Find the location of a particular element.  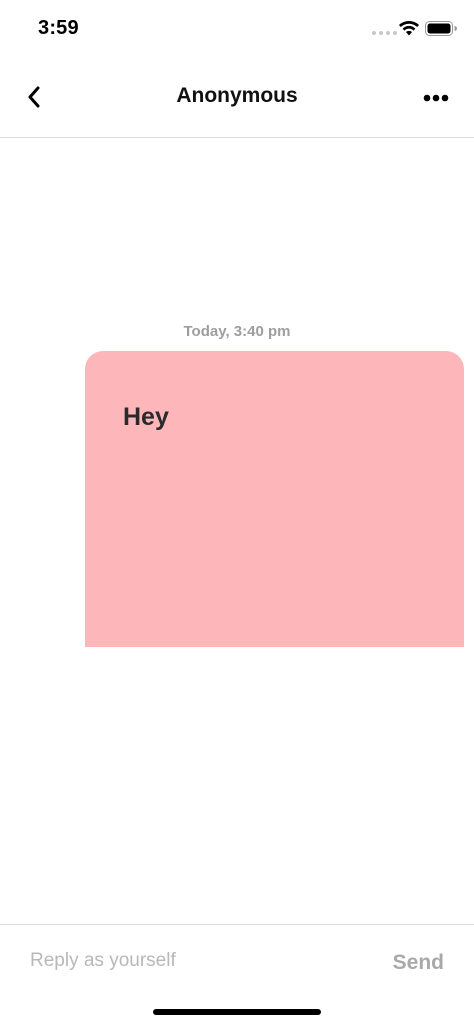

signal-dots-icon is located at coordinates (384, 33).